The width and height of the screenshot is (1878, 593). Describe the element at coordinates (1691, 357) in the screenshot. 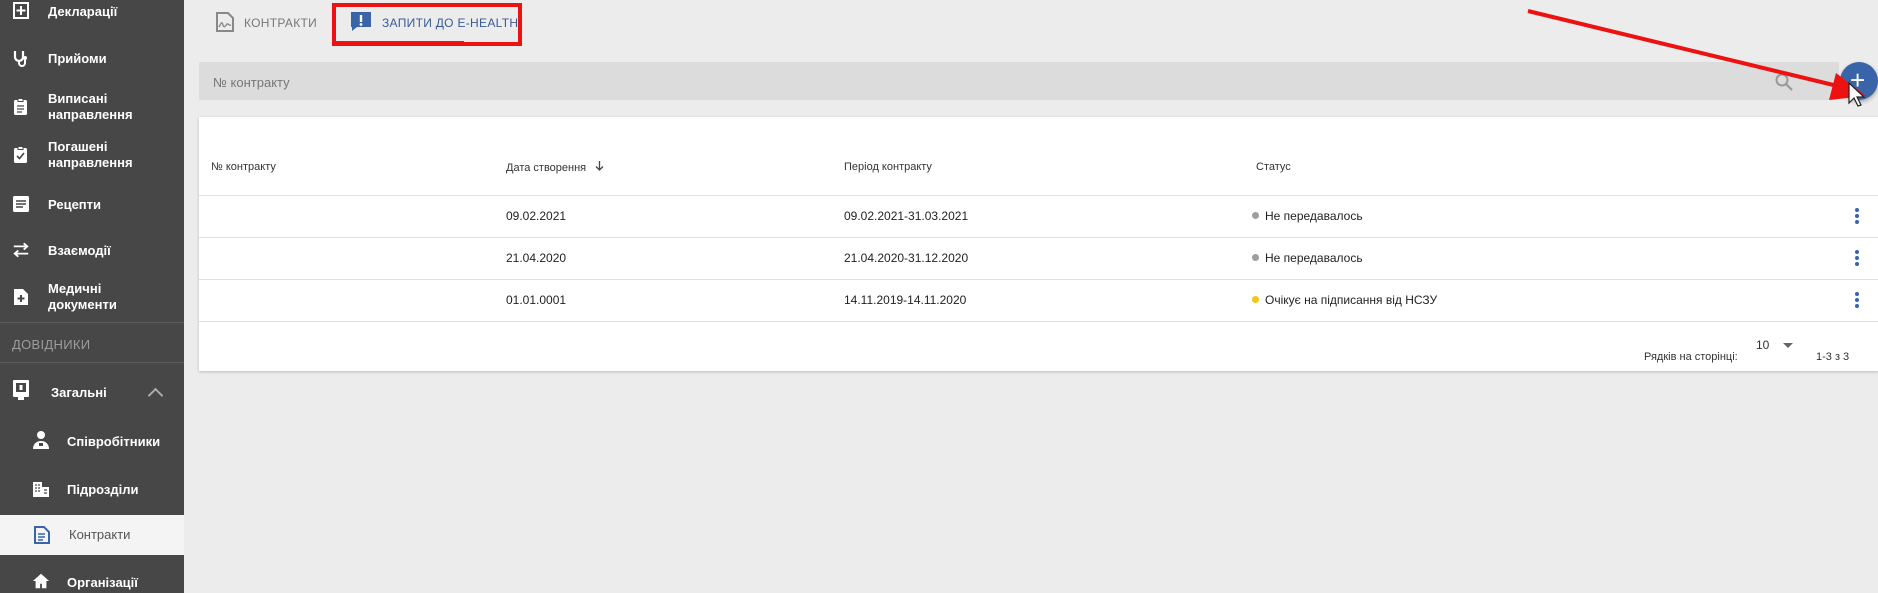

I see `rows-per-page-label: Рядків на сторінці:` at that location.